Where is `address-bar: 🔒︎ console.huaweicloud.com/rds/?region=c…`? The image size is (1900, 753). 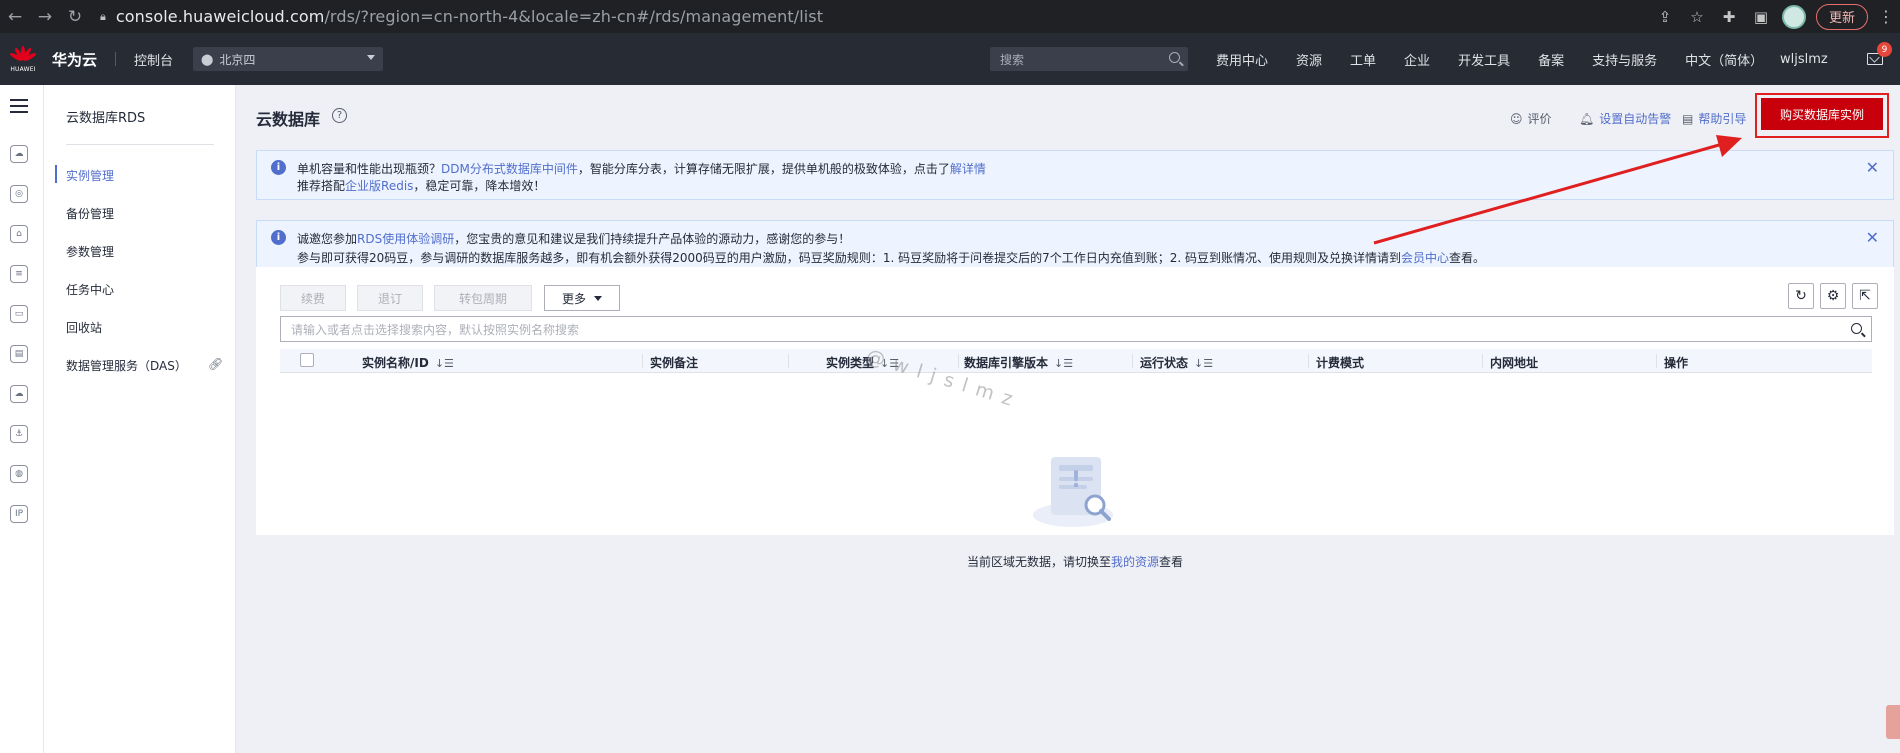
address-bar: 🔒︎ console.huaweicloud.com/rds/?region=c… is located at coordinates (865, 16).